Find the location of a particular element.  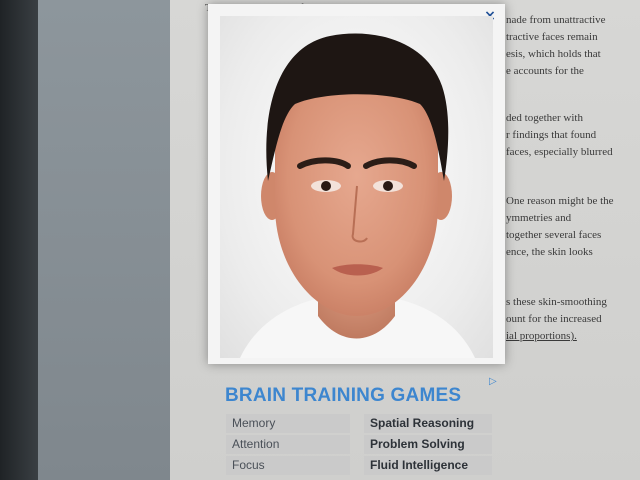

game-link-problem-solving: Problem Solving is located at coordinates (428, 444).